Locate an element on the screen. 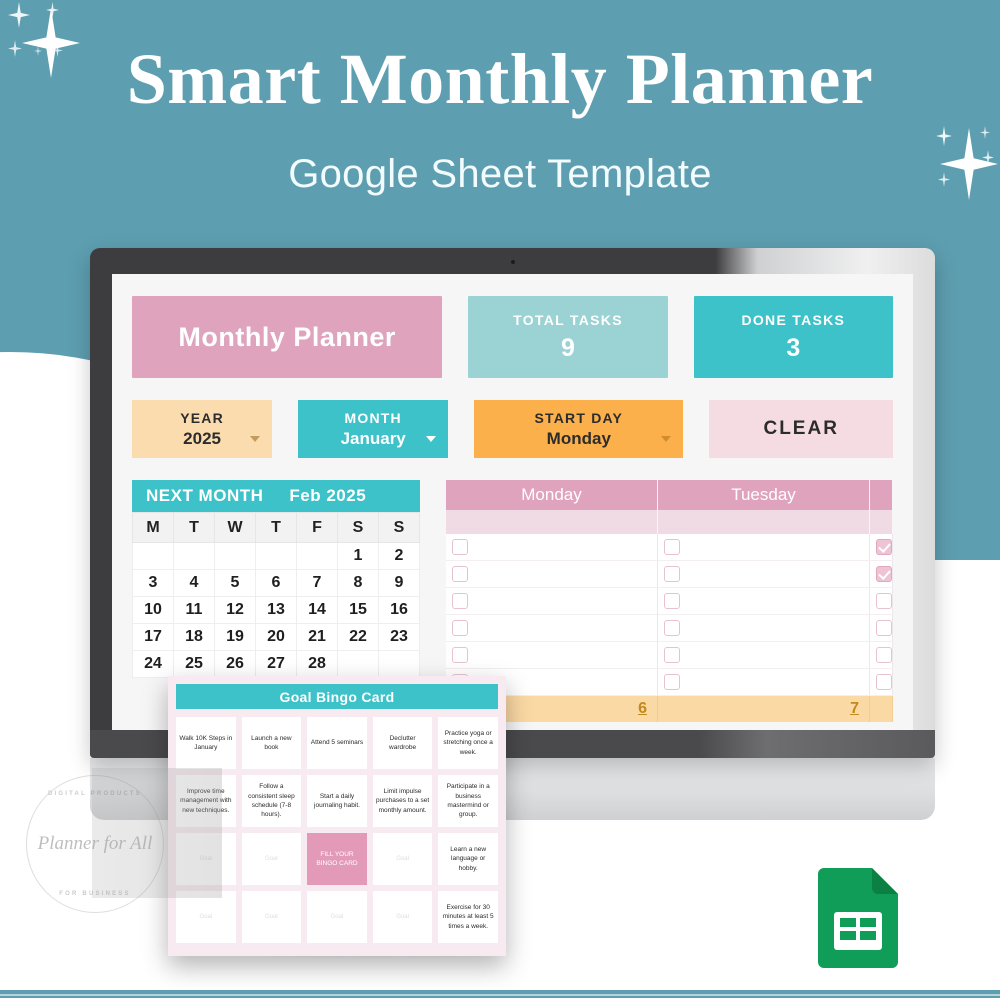 This screenshot has height=1000, width=1000. bingo-goal-cell: Learn a new language or hobby. is located at coordinates (468, 859).